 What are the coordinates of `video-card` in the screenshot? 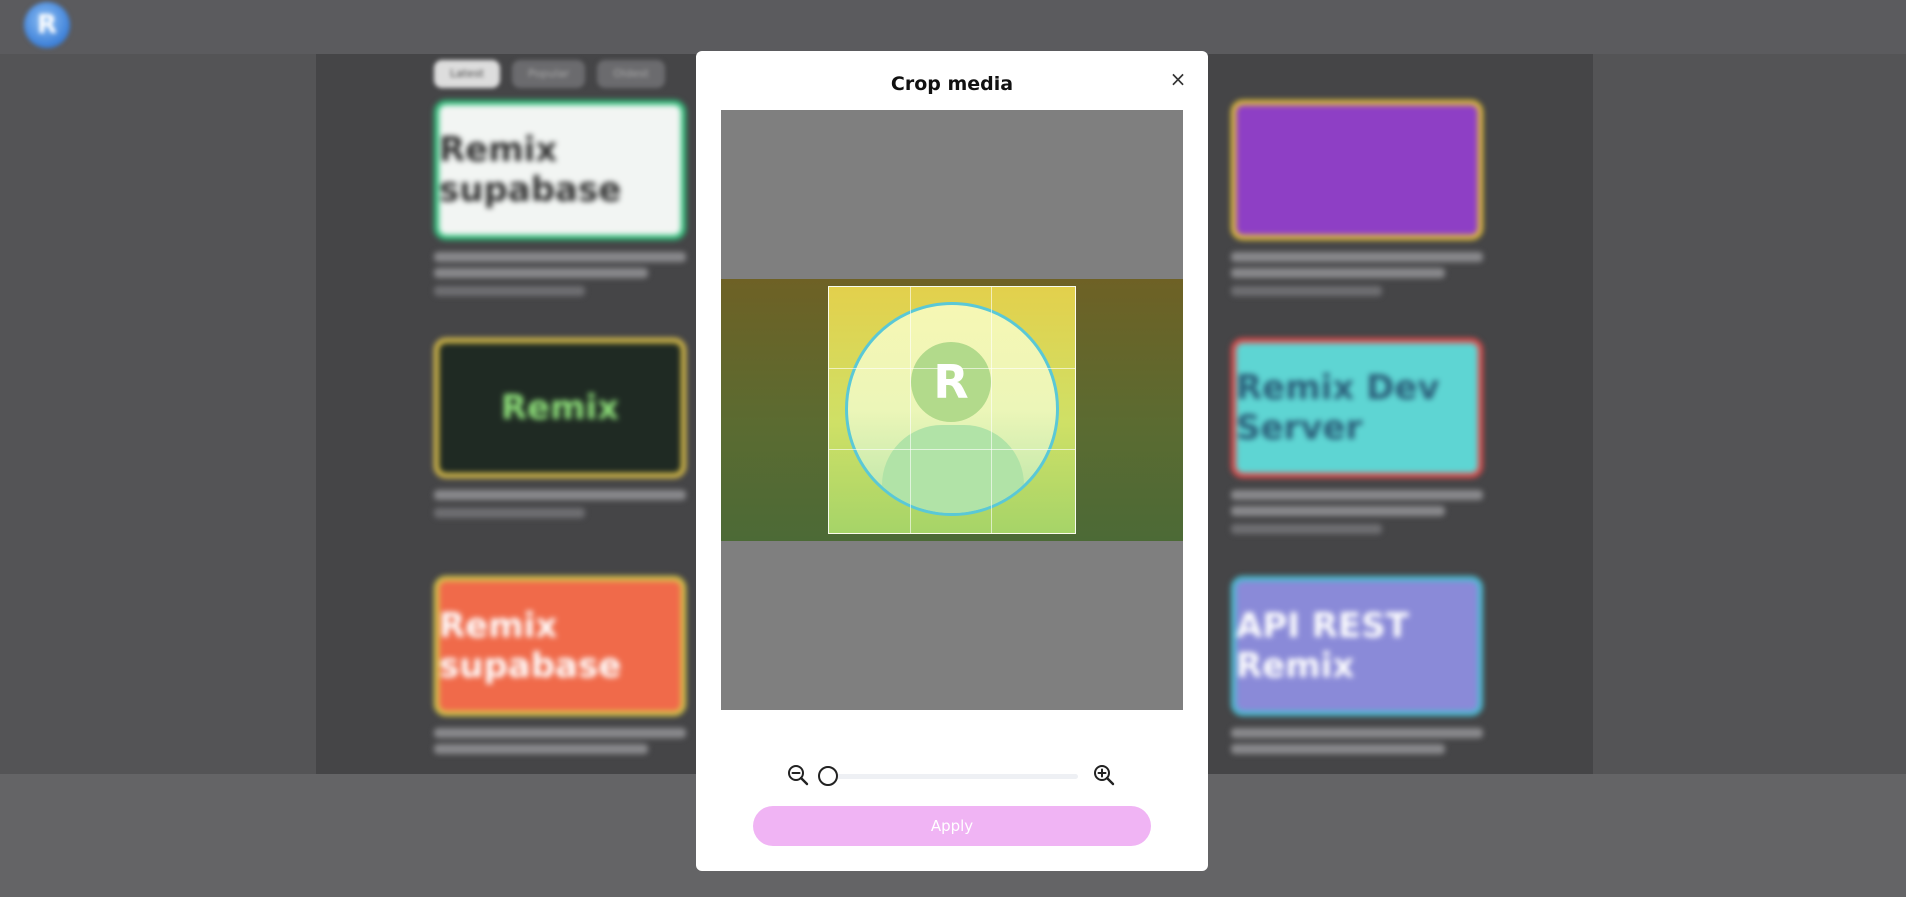 It's located at (1357, 198).